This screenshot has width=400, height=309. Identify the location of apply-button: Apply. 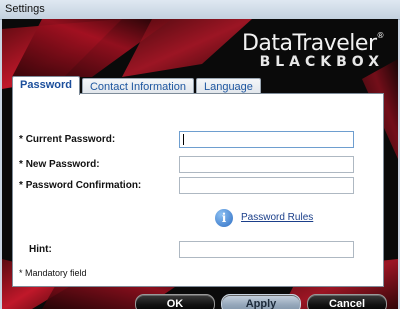
(261, 301).